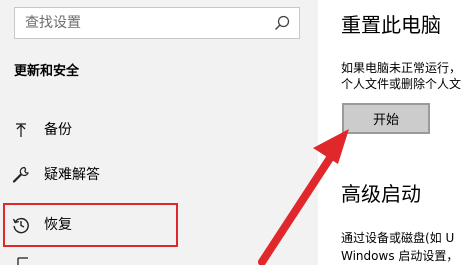  Describe the element at coordinates (381, 194) in the screenshot. I see `advanced-startup-title: 高级启动` at that location.